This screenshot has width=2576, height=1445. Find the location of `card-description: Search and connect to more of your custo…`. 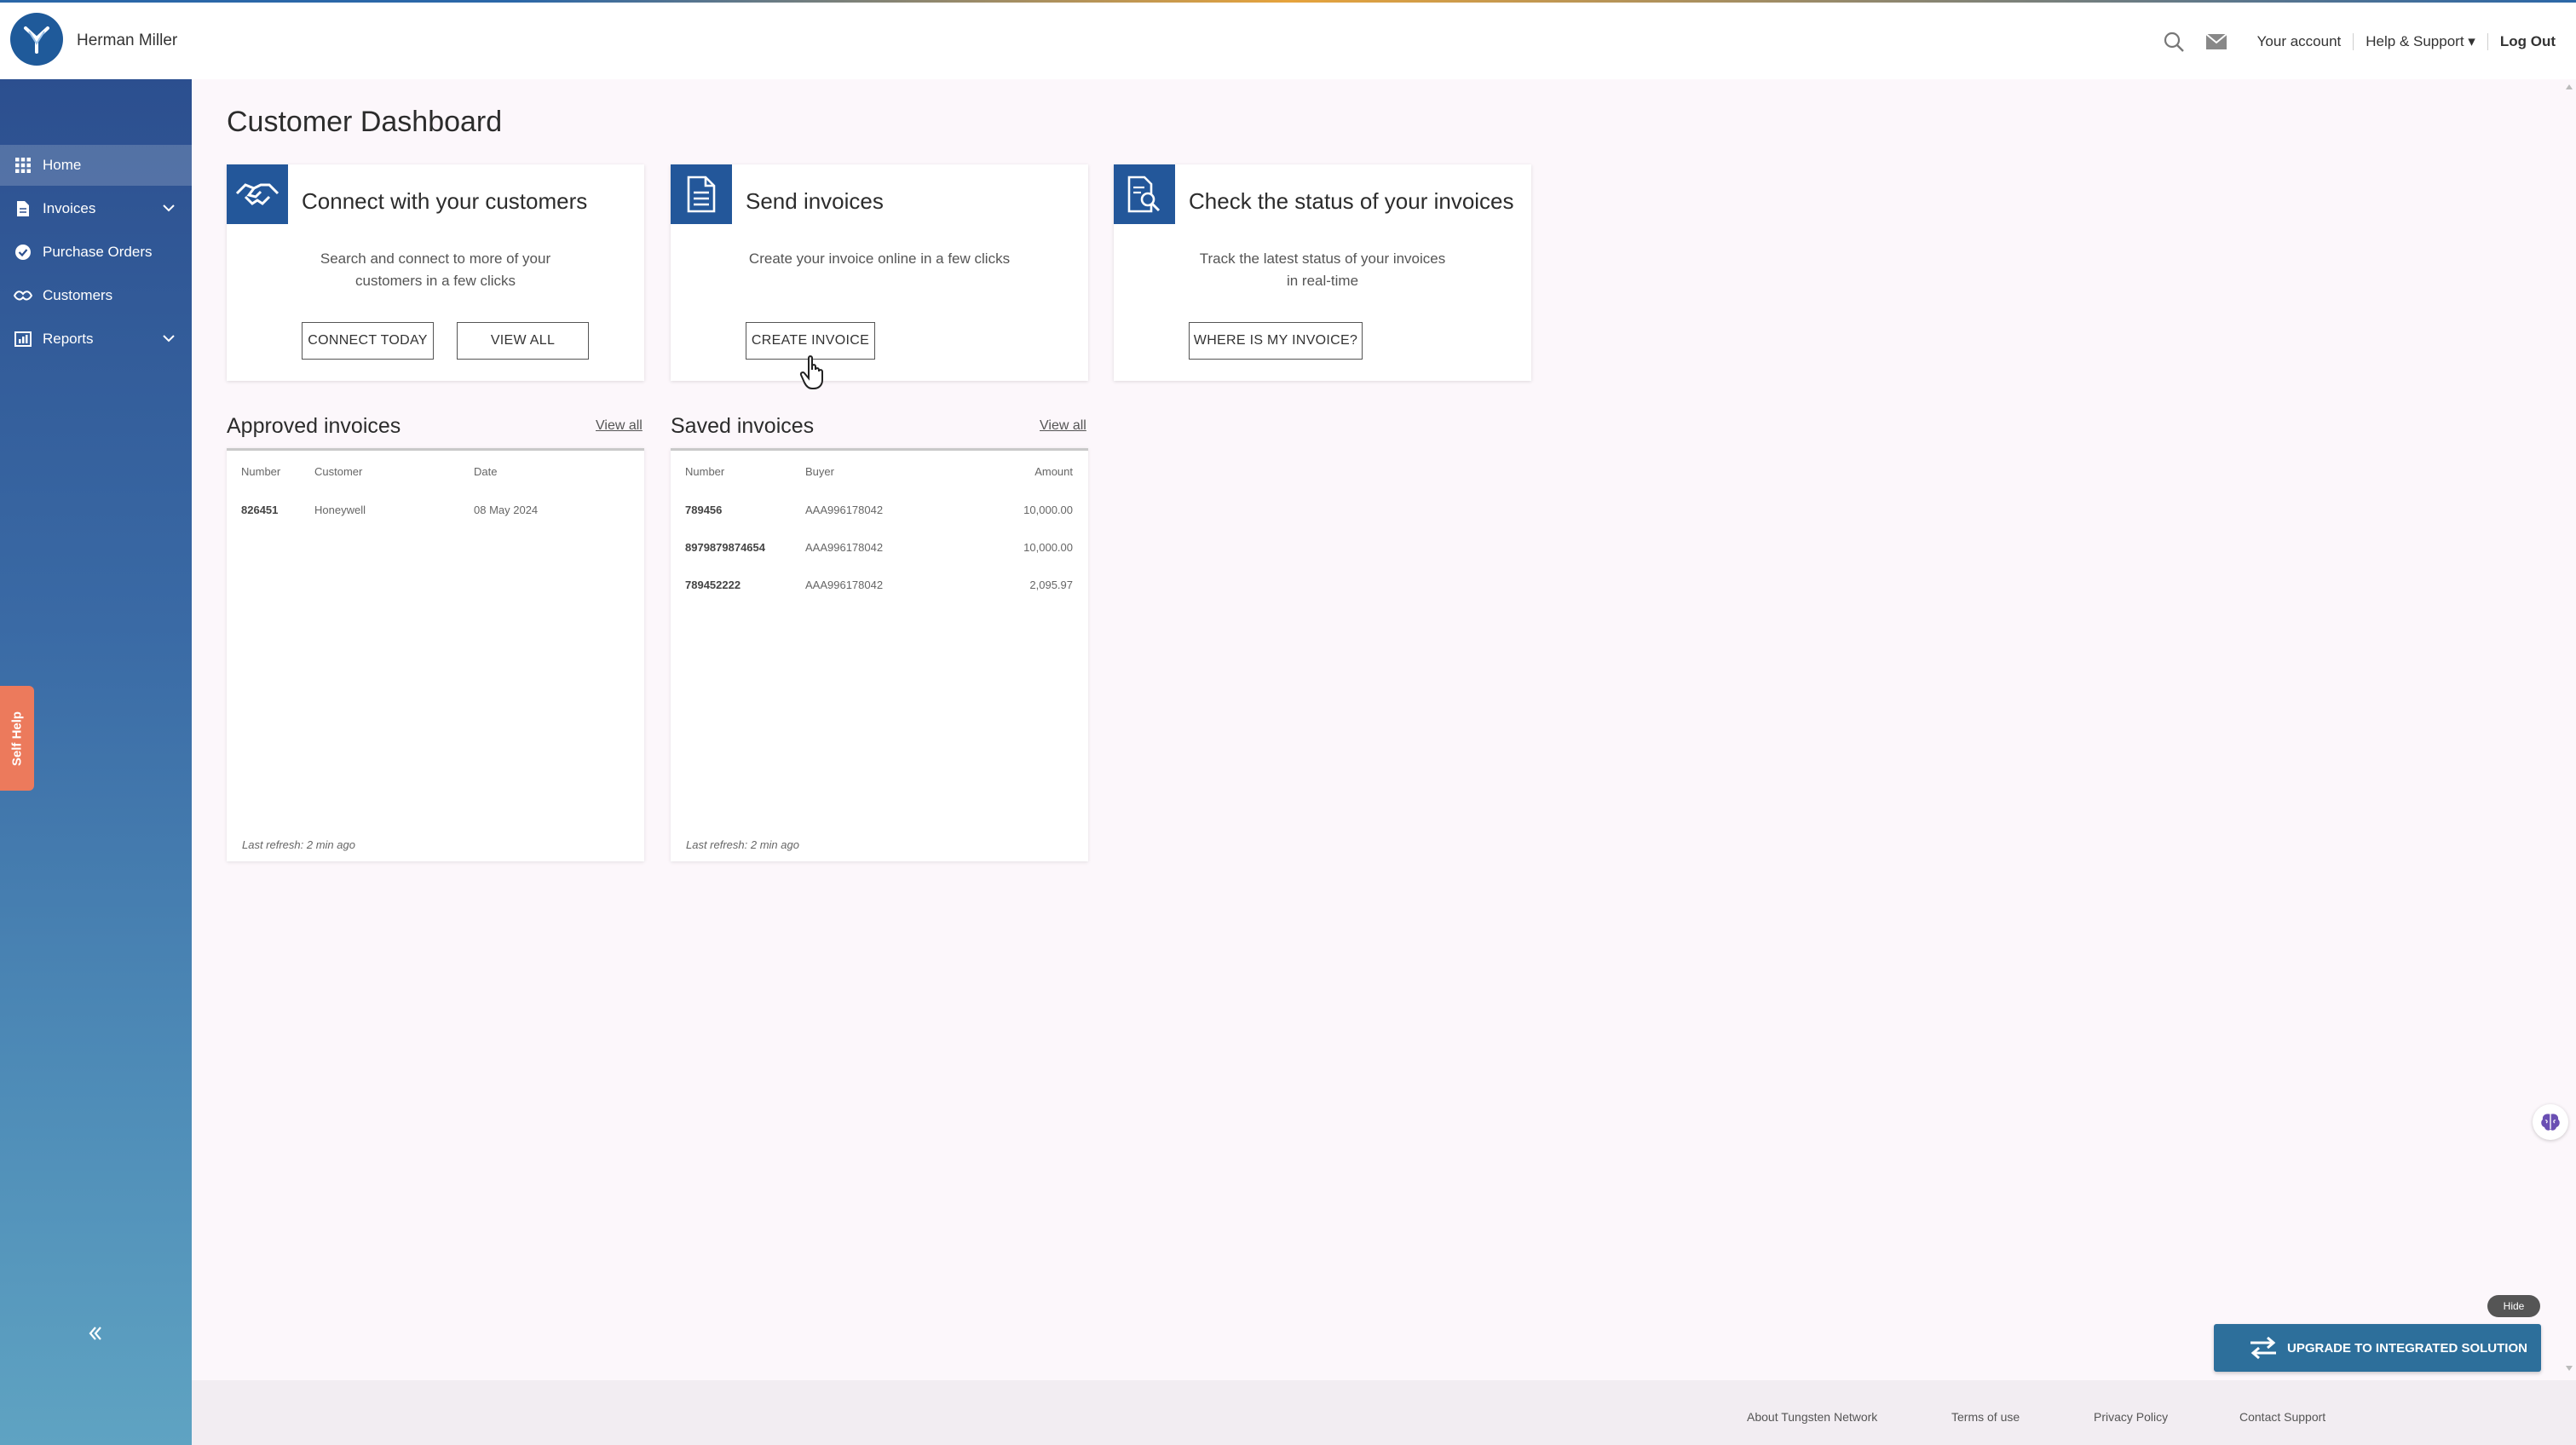

card-description: Search and connect to more of your custo… is located at coordinates (435, 270).